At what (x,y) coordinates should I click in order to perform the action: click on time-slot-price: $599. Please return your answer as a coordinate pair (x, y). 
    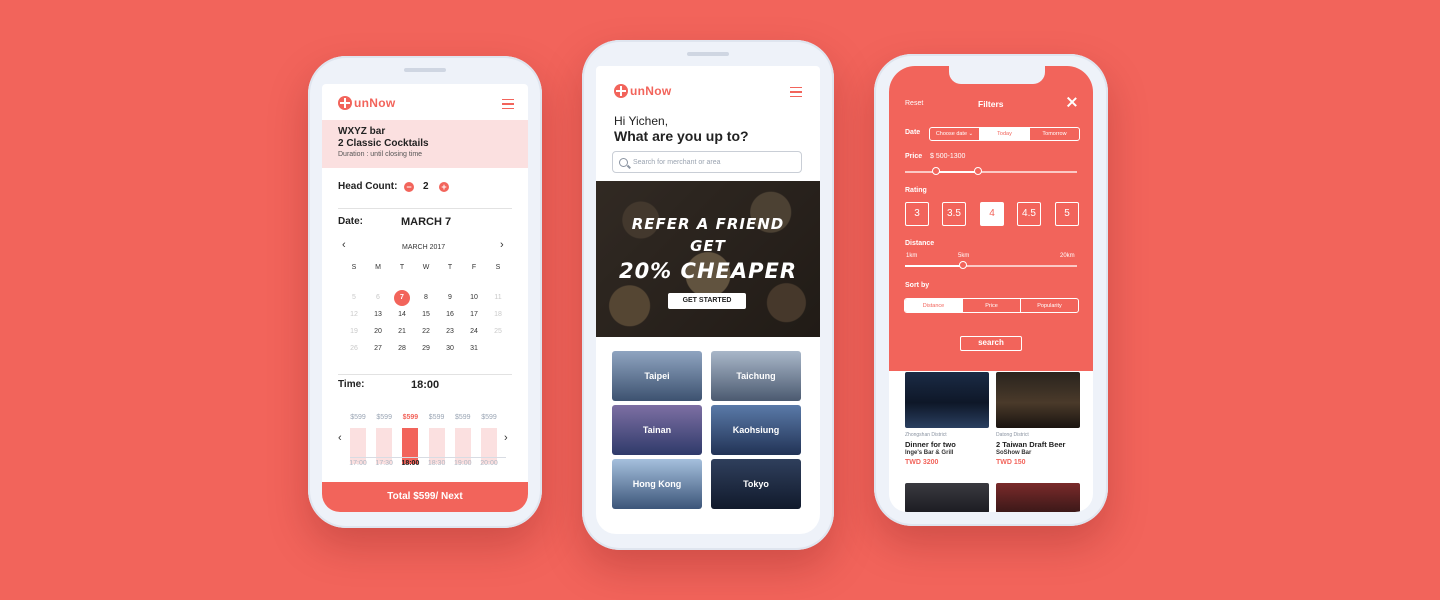
    Looking at the image, I should click on (489, 417).